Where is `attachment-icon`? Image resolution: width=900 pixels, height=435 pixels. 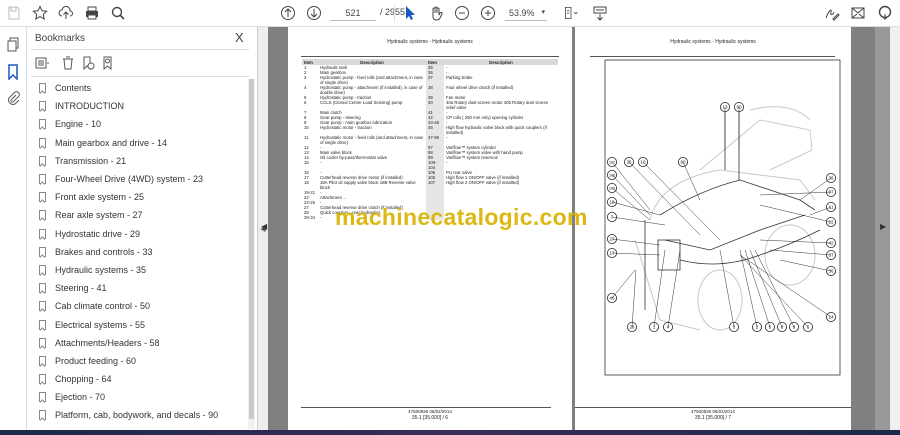
attachment-icon is located at coordinates (13, 98).